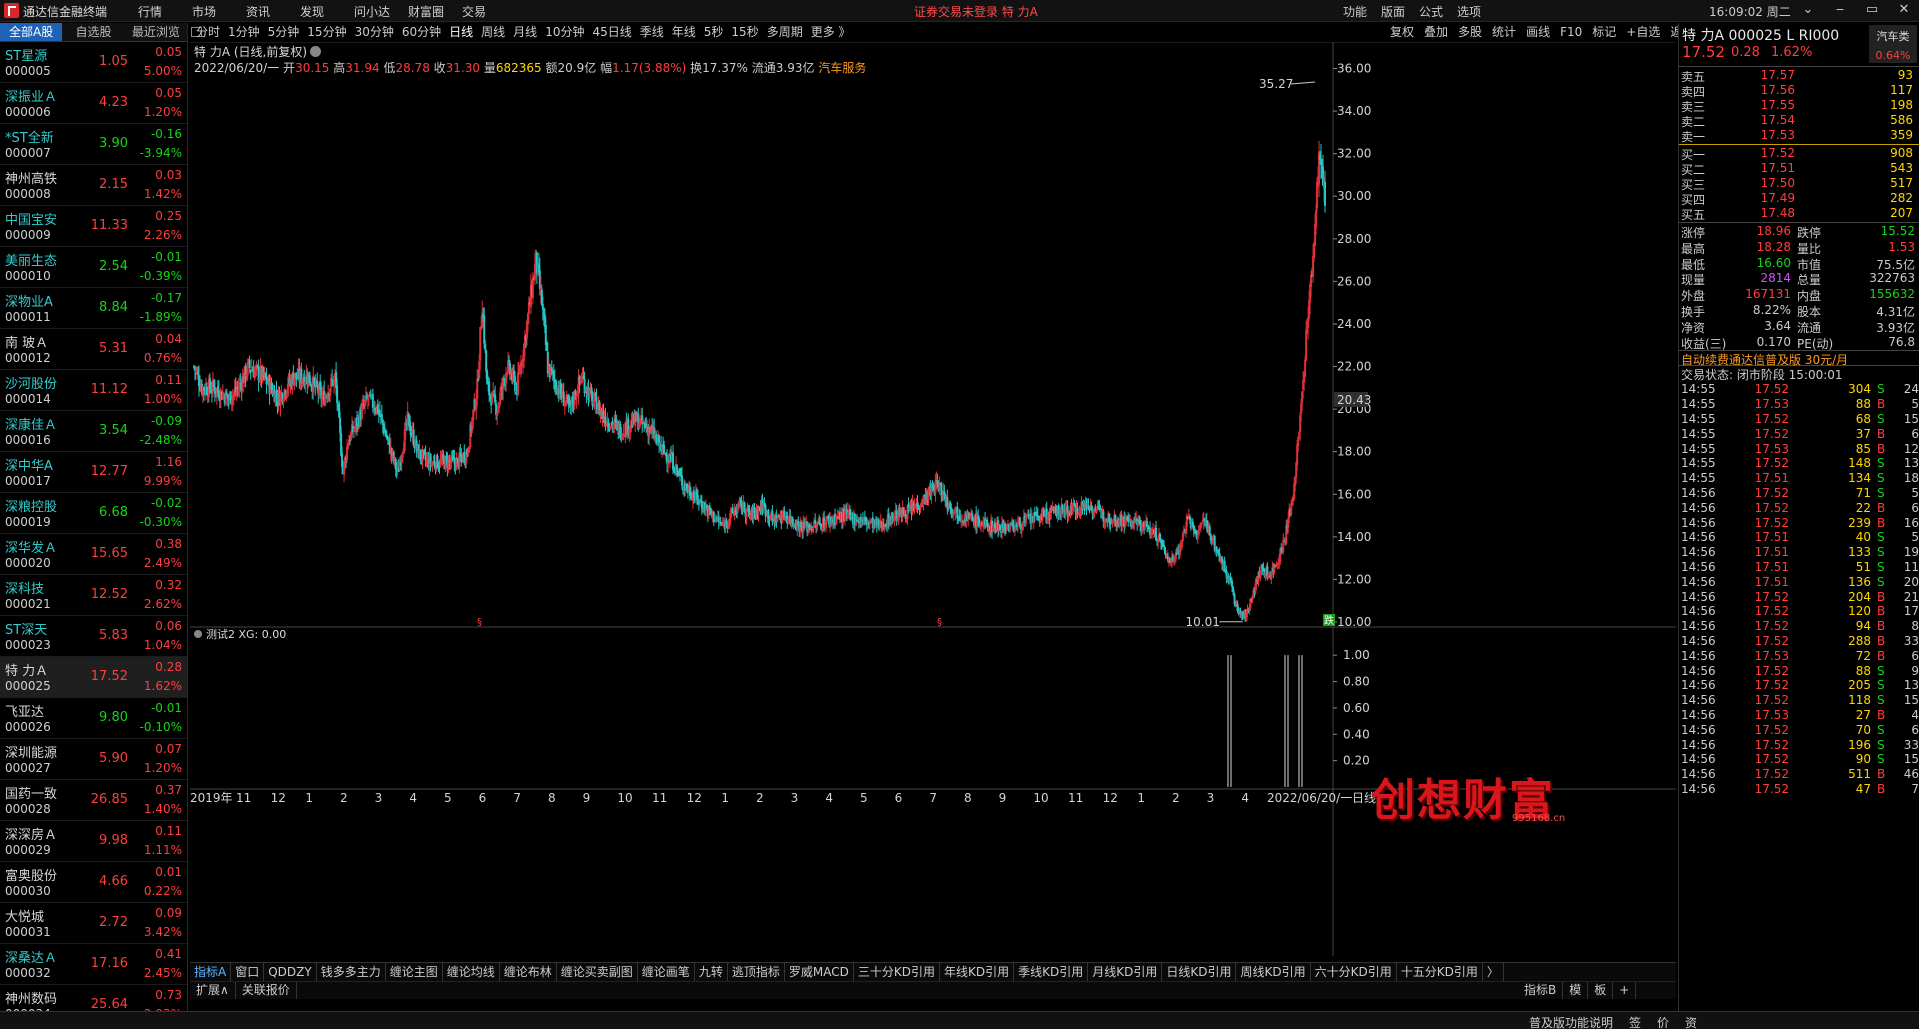 The height and width of the screenshot is (1029, 1919). What do you see at coordinates (244, 32) in the screenshot?
I see `period-button: 1分钟` at bounding box center [244, 32].